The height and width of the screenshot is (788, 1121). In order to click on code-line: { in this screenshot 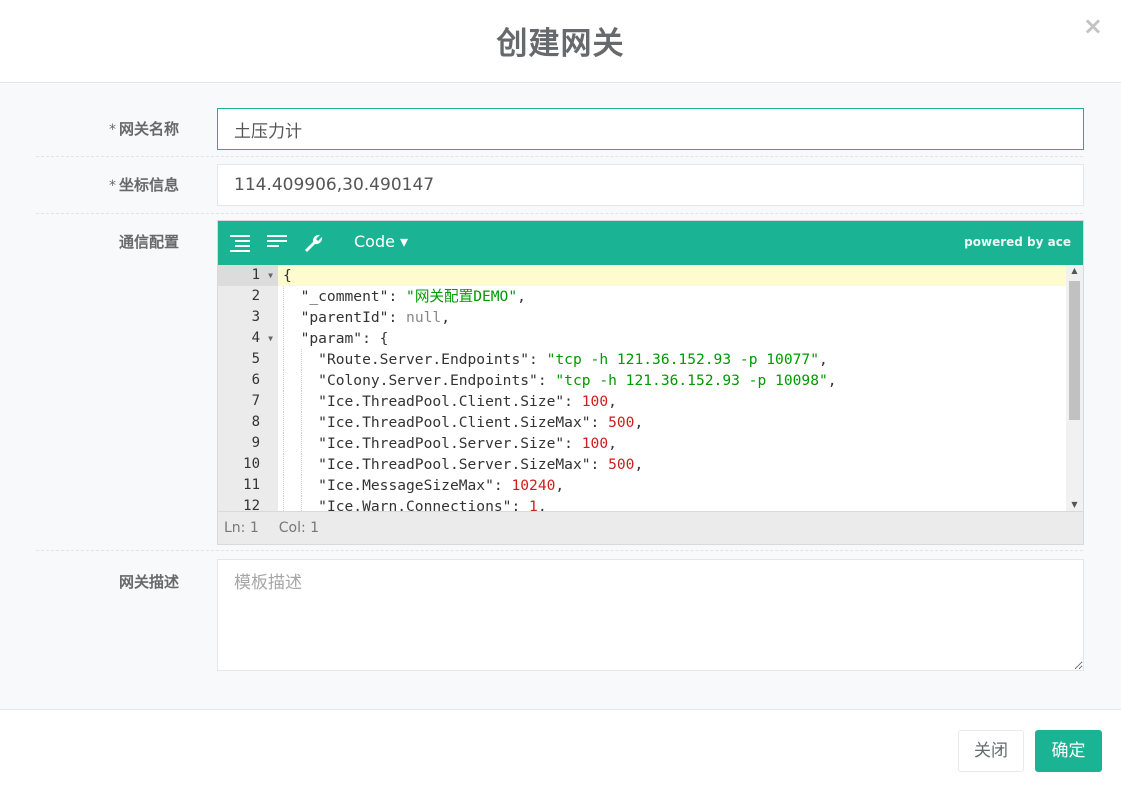, I will do `click(672, 275)`.